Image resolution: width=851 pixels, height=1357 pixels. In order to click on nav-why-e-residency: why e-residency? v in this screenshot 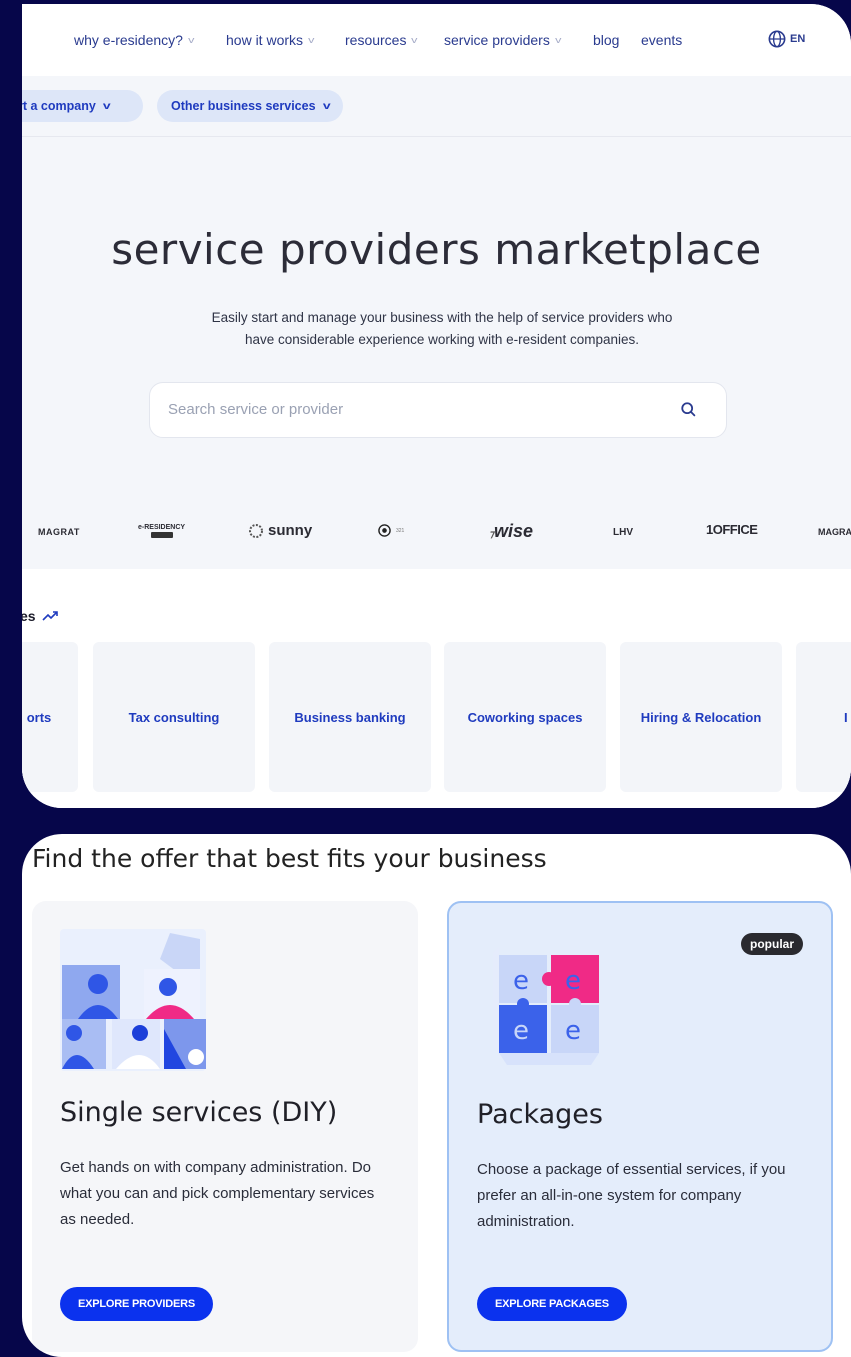, I will do `click(134, 40)`.